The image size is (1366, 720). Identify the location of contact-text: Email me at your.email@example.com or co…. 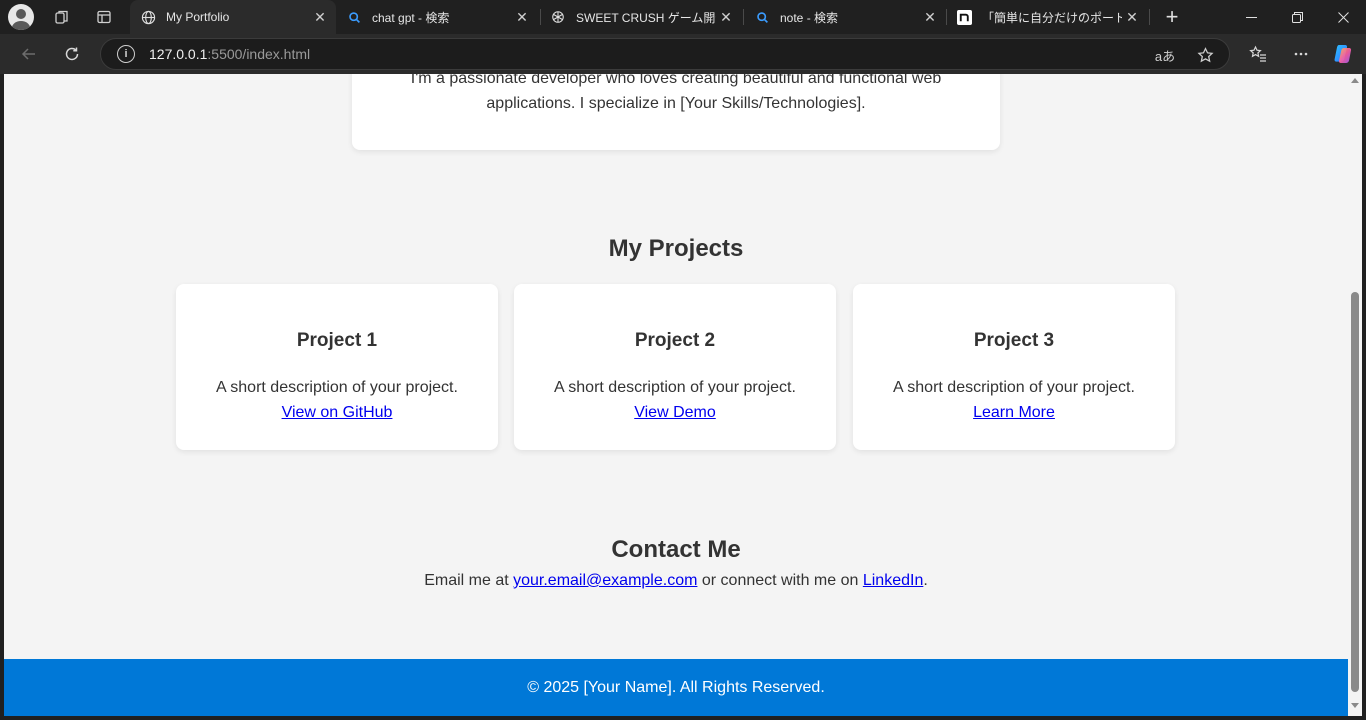
(676, 581).